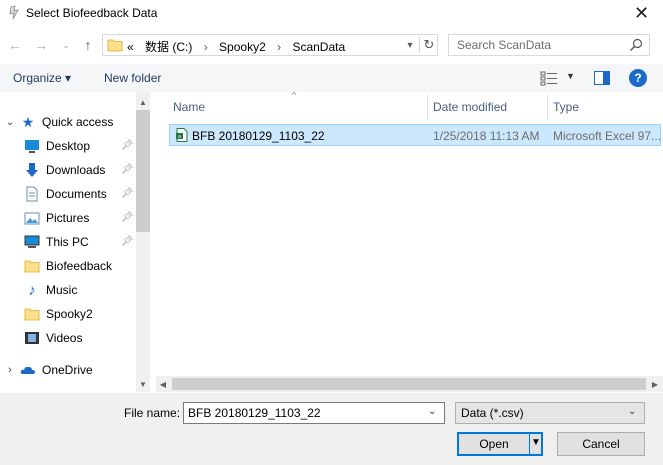 Image resolution: width=663 pixels, height=465 pixels. I want to click on close-button: ✕, so click(641, 13).